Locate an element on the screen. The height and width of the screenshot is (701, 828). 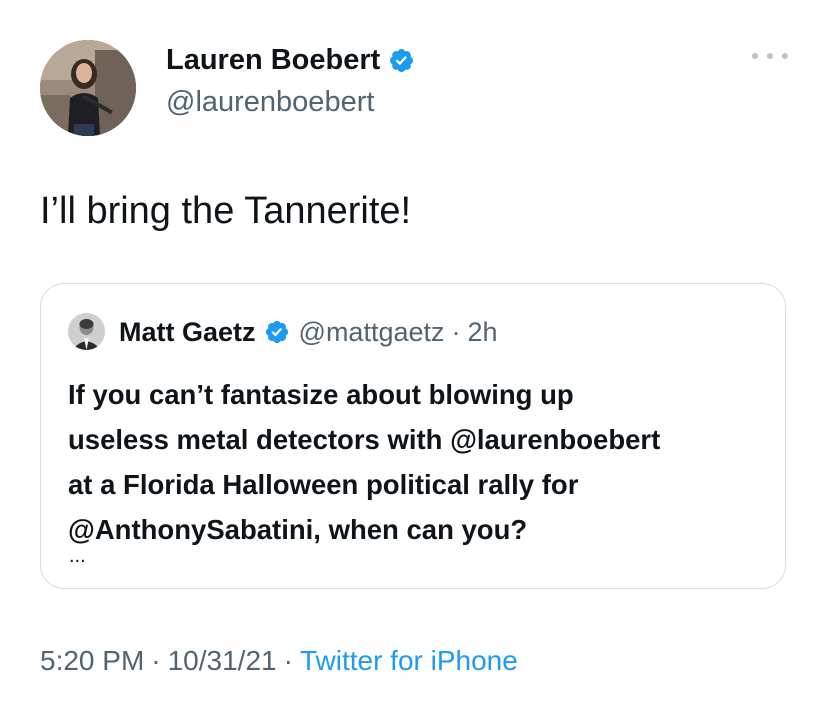
author-handle: @laurenboebert is located at coordinates (270, 102).